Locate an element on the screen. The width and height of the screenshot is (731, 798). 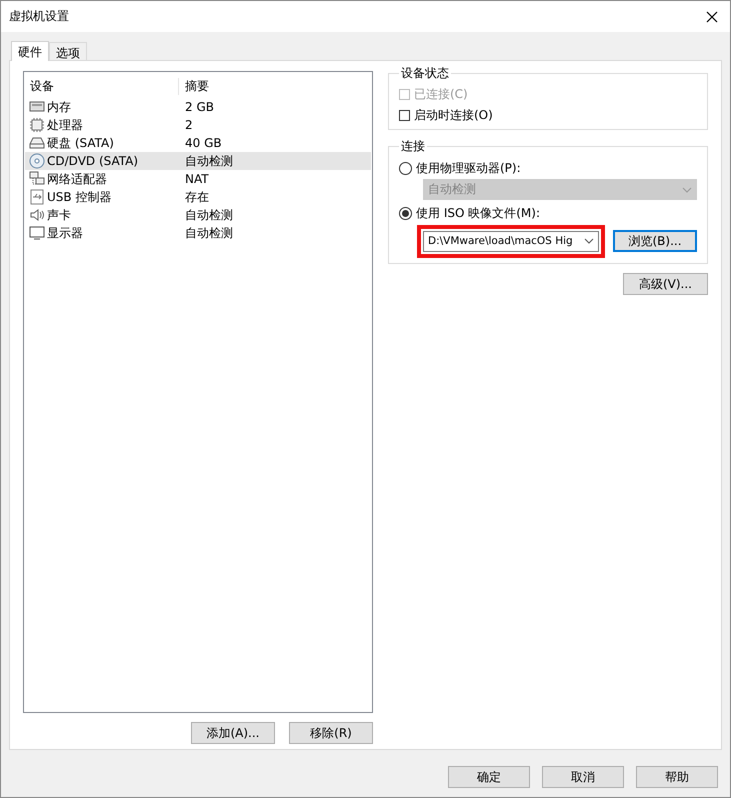
device-row: 内存 2 GB is located at coordinates (198, 107).